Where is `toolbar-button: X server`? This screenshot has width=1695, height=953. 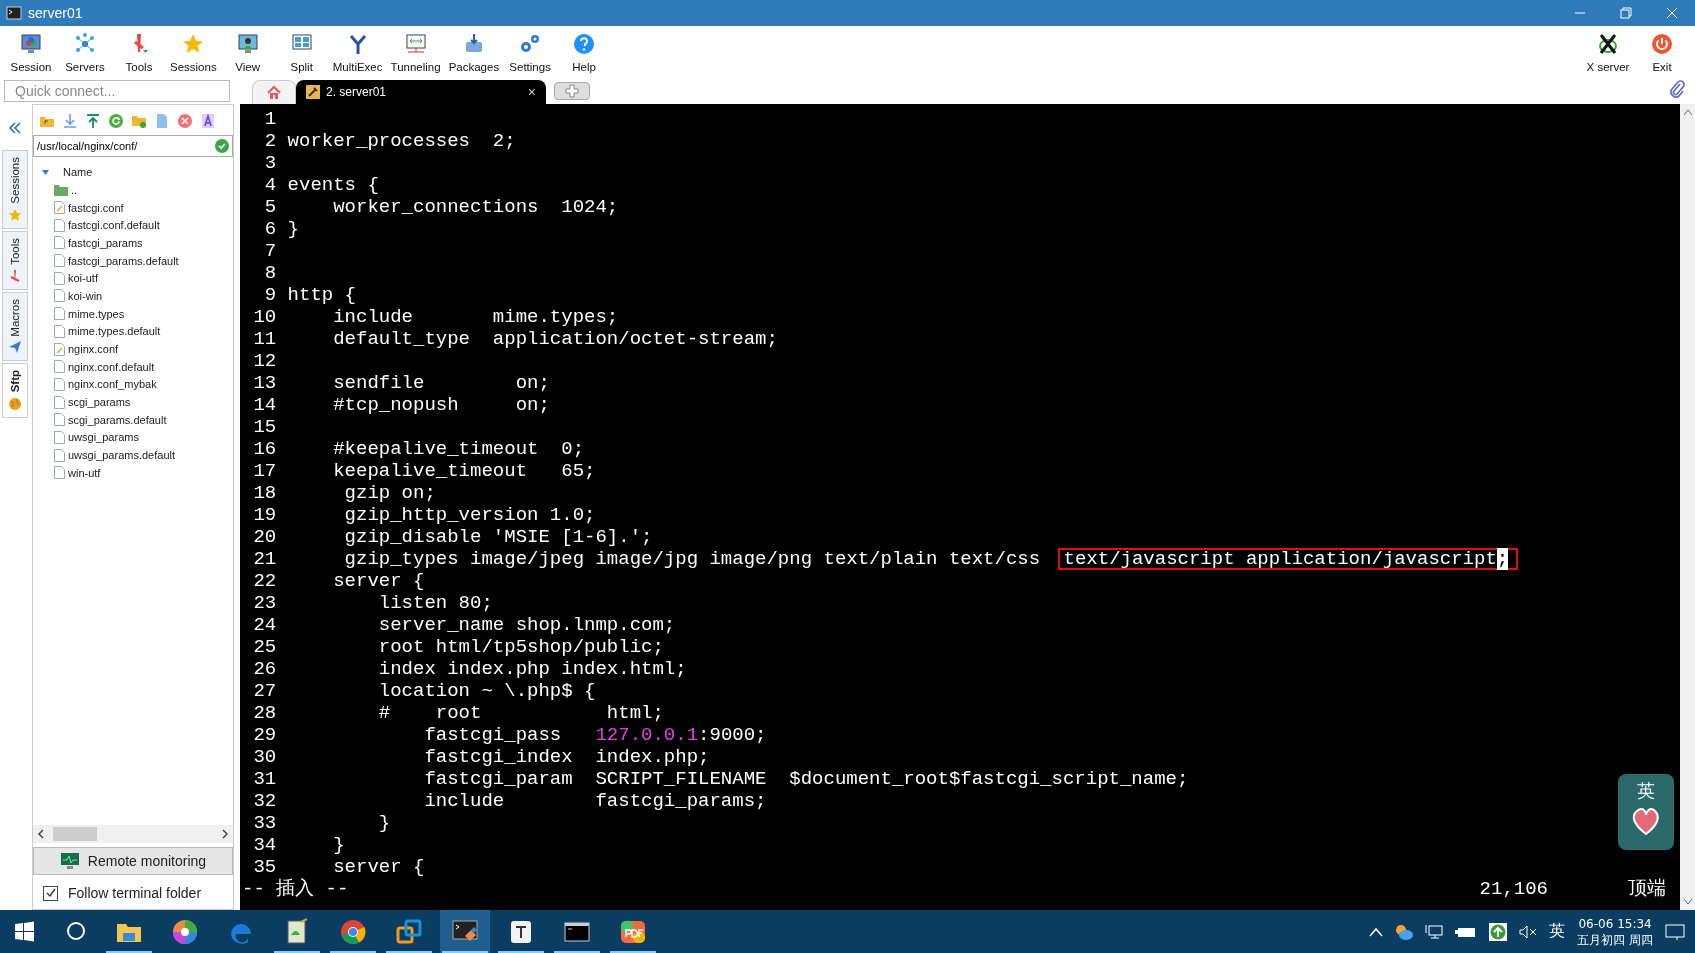
toolbar-button: X server is located at coordinates (1608, 52).